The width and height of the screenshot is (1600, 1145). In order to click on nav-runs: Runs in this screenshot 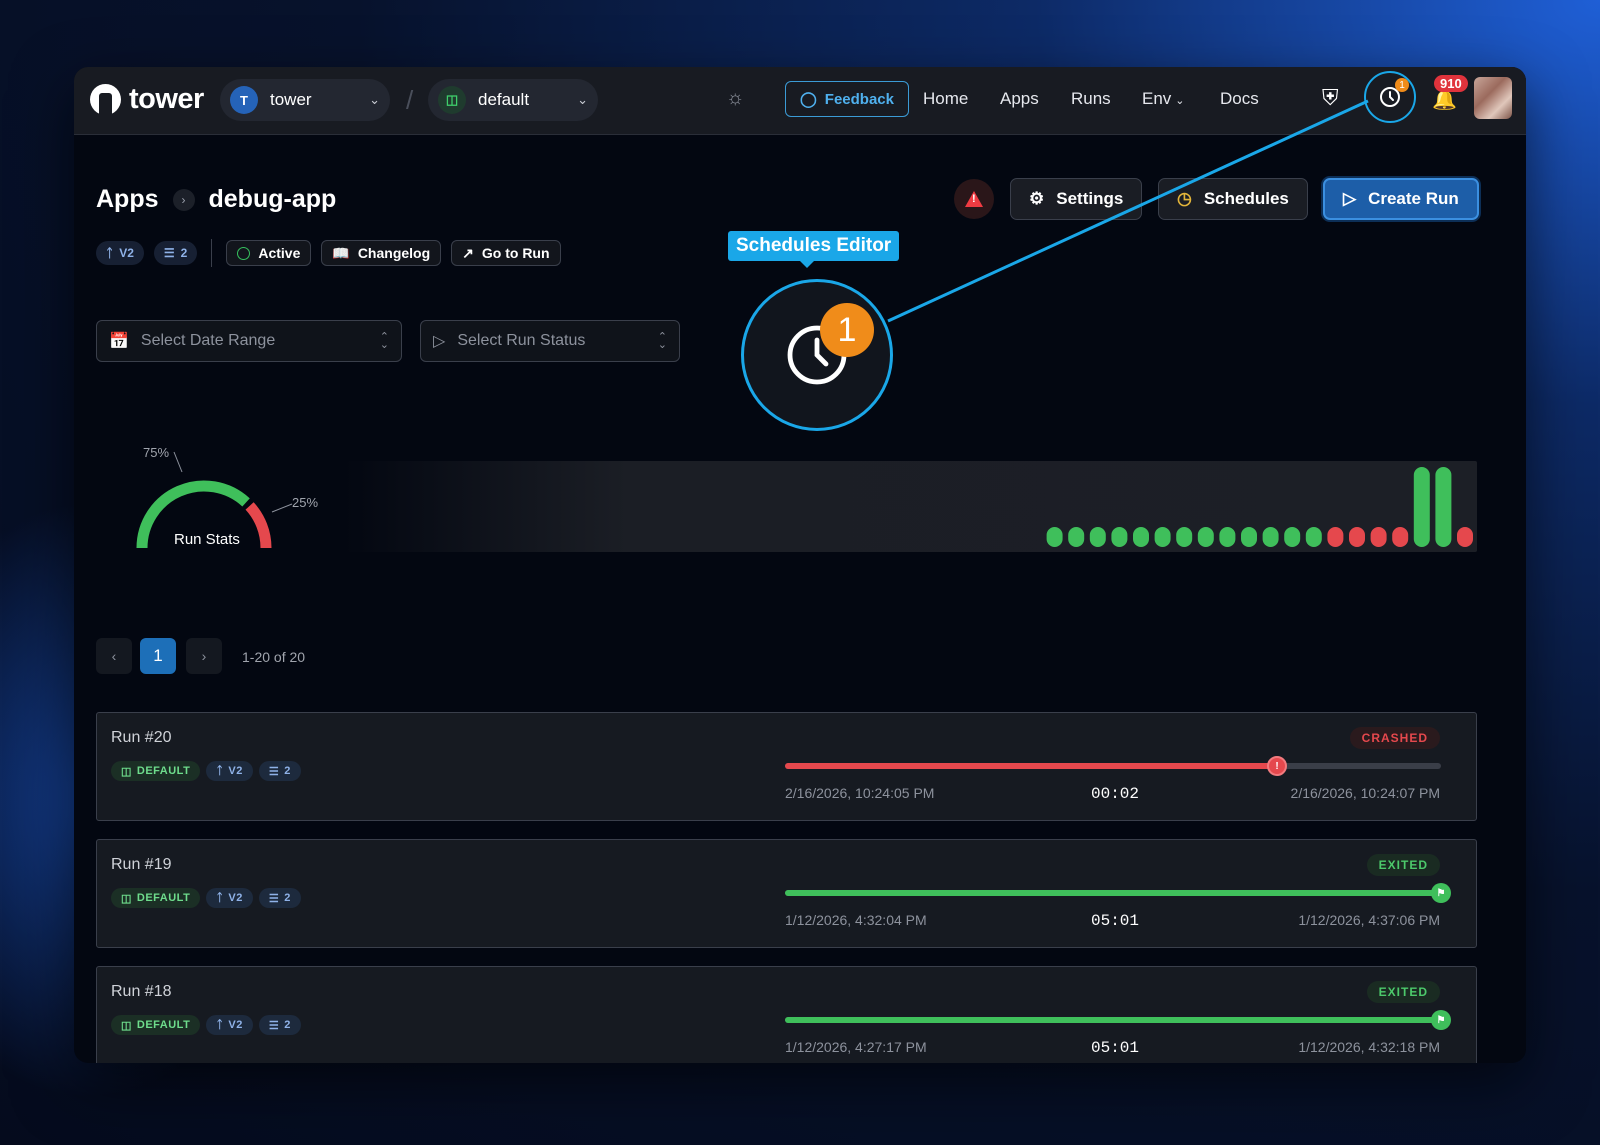, I will do `click(1091, 99)`.